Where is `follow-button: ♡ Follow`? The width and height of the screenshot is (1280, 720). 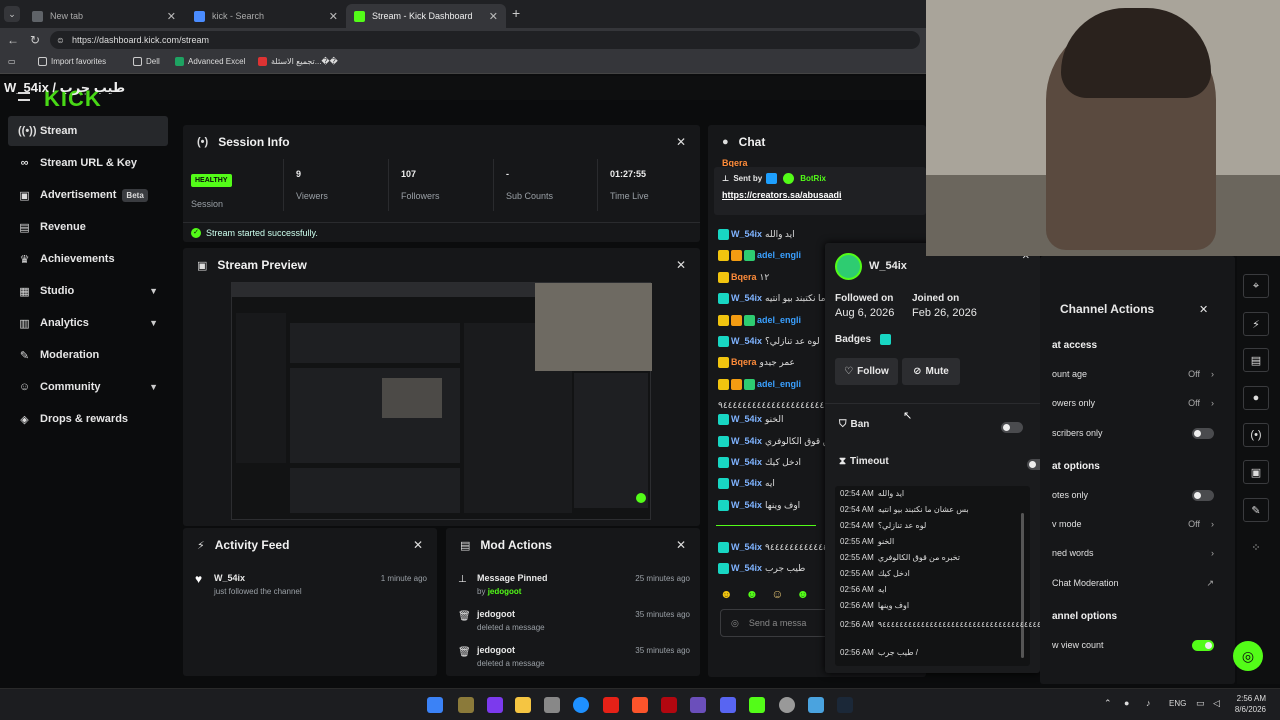 follow-button: ♡ Follow is located at coordinates (866, 371).